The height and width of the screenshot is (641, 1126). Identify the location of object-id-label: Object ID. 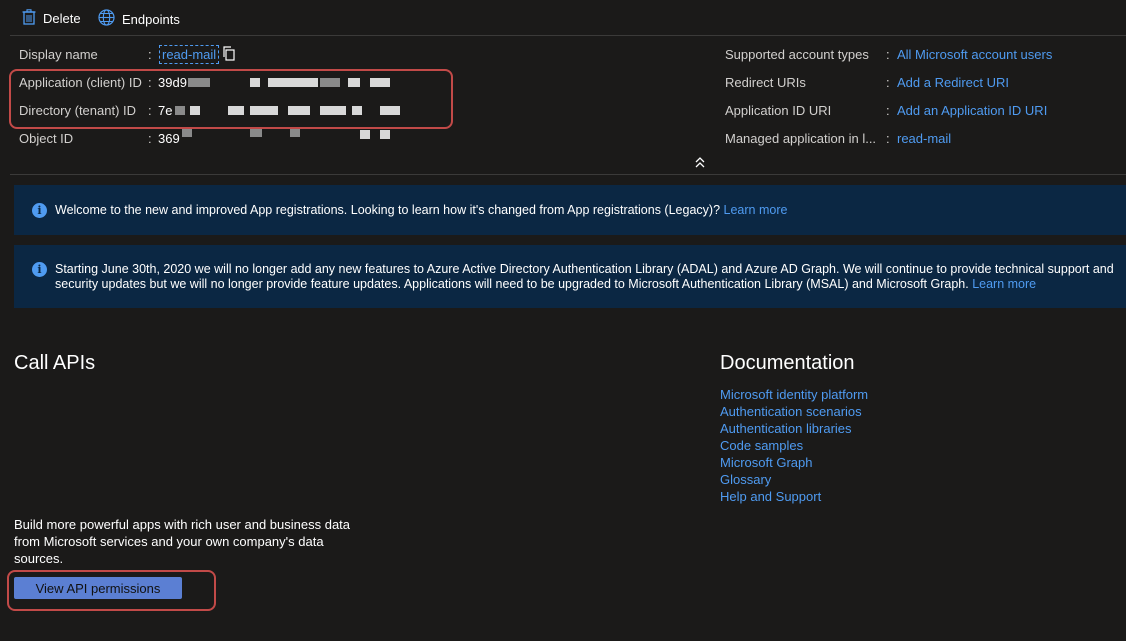
(46, 138).